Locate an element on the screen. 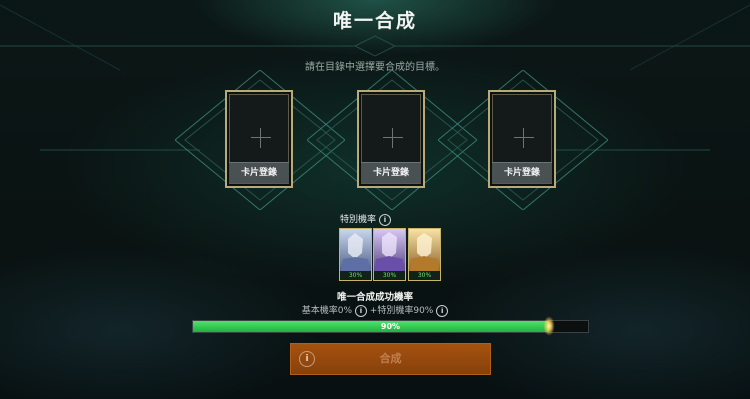  base-rate-text: 基本機率0% is located at coordinates (327, 311).